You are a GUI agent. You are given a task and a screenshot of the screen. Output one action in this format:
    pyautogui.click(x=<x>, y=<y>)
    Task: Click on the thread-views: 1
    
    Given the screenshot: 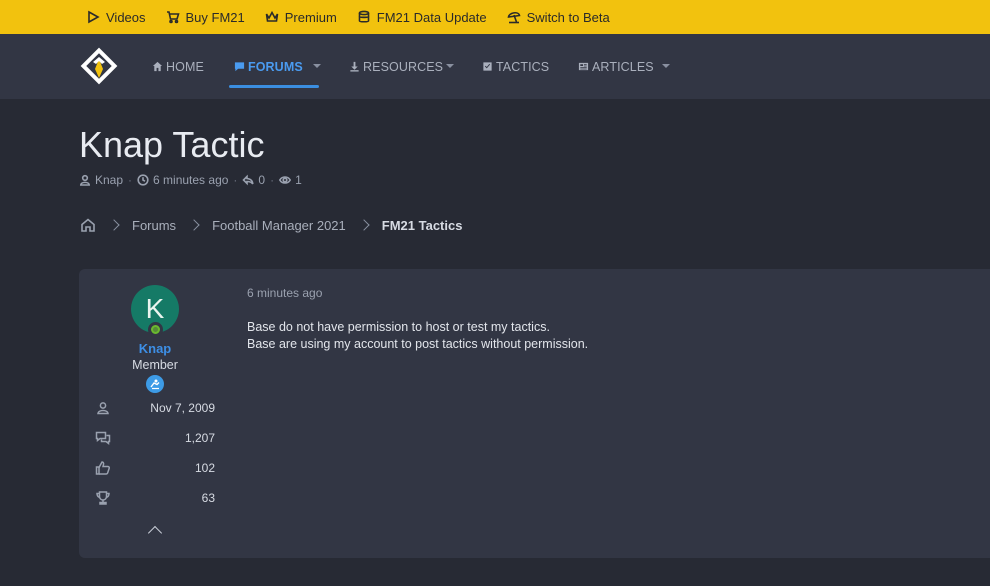 What is the action you would take?
    pyautogui.click(x=298, y=180)
    